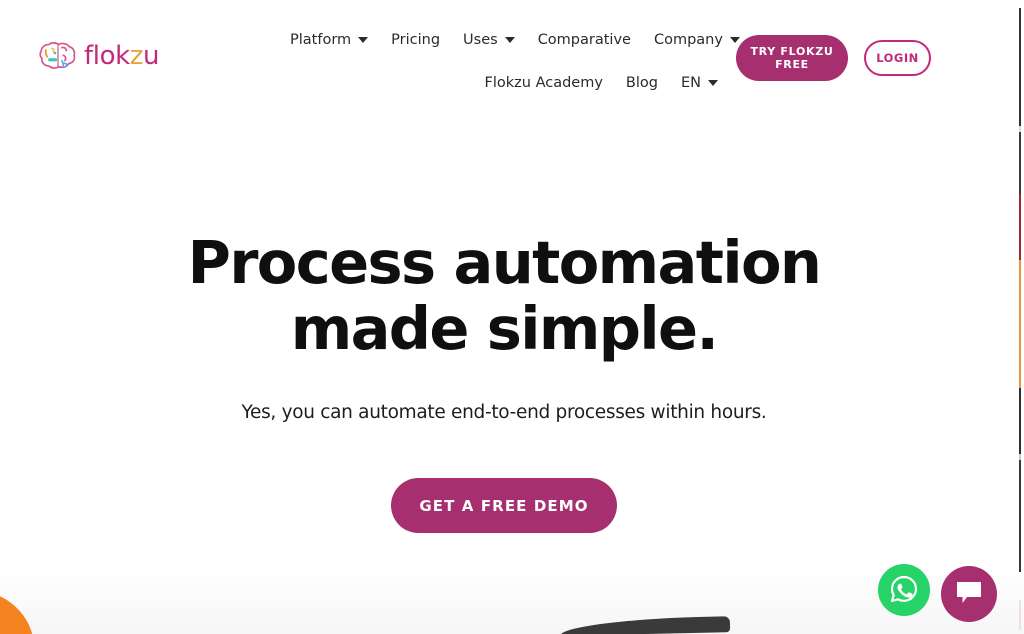 The image size is (1024, 634). I want to click on nav-item-pricing: Pricing, so click(415, 40).